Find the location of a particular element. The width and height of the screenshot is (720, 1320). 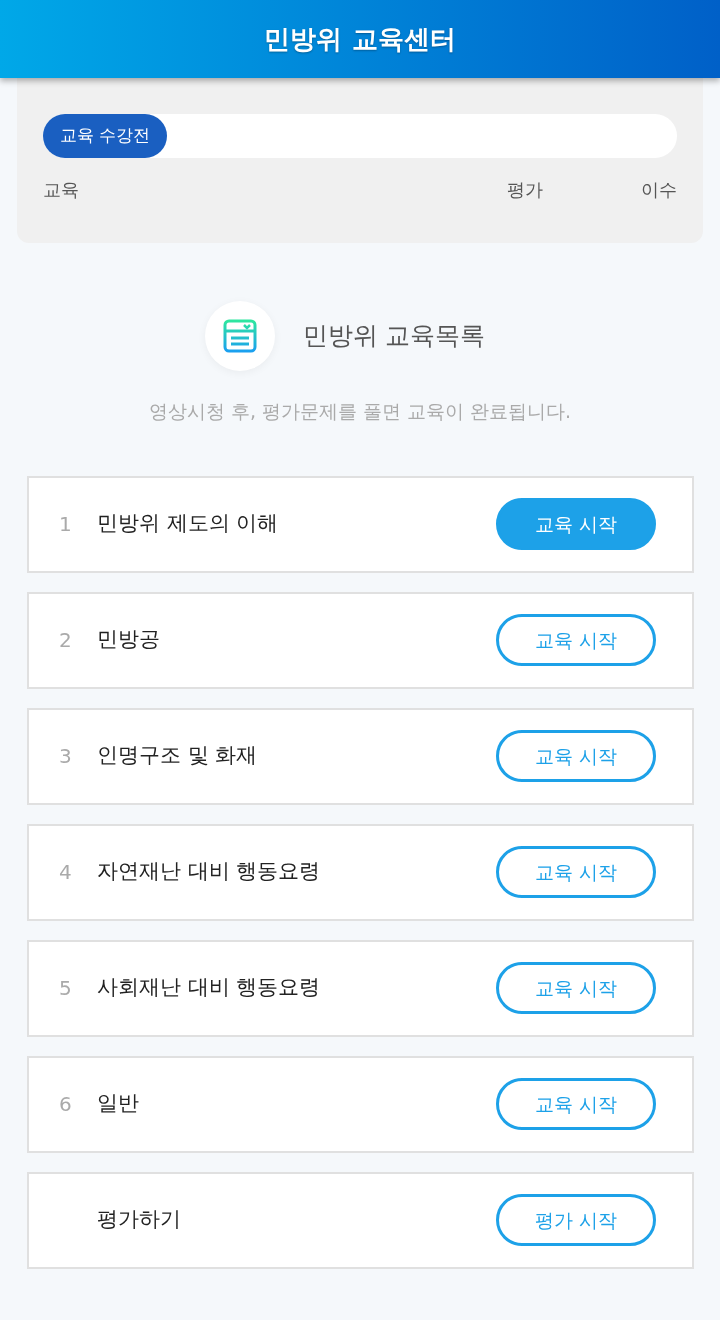

course-title: 자연재난 대비 행동요령 is located at coordinates (209, 872).